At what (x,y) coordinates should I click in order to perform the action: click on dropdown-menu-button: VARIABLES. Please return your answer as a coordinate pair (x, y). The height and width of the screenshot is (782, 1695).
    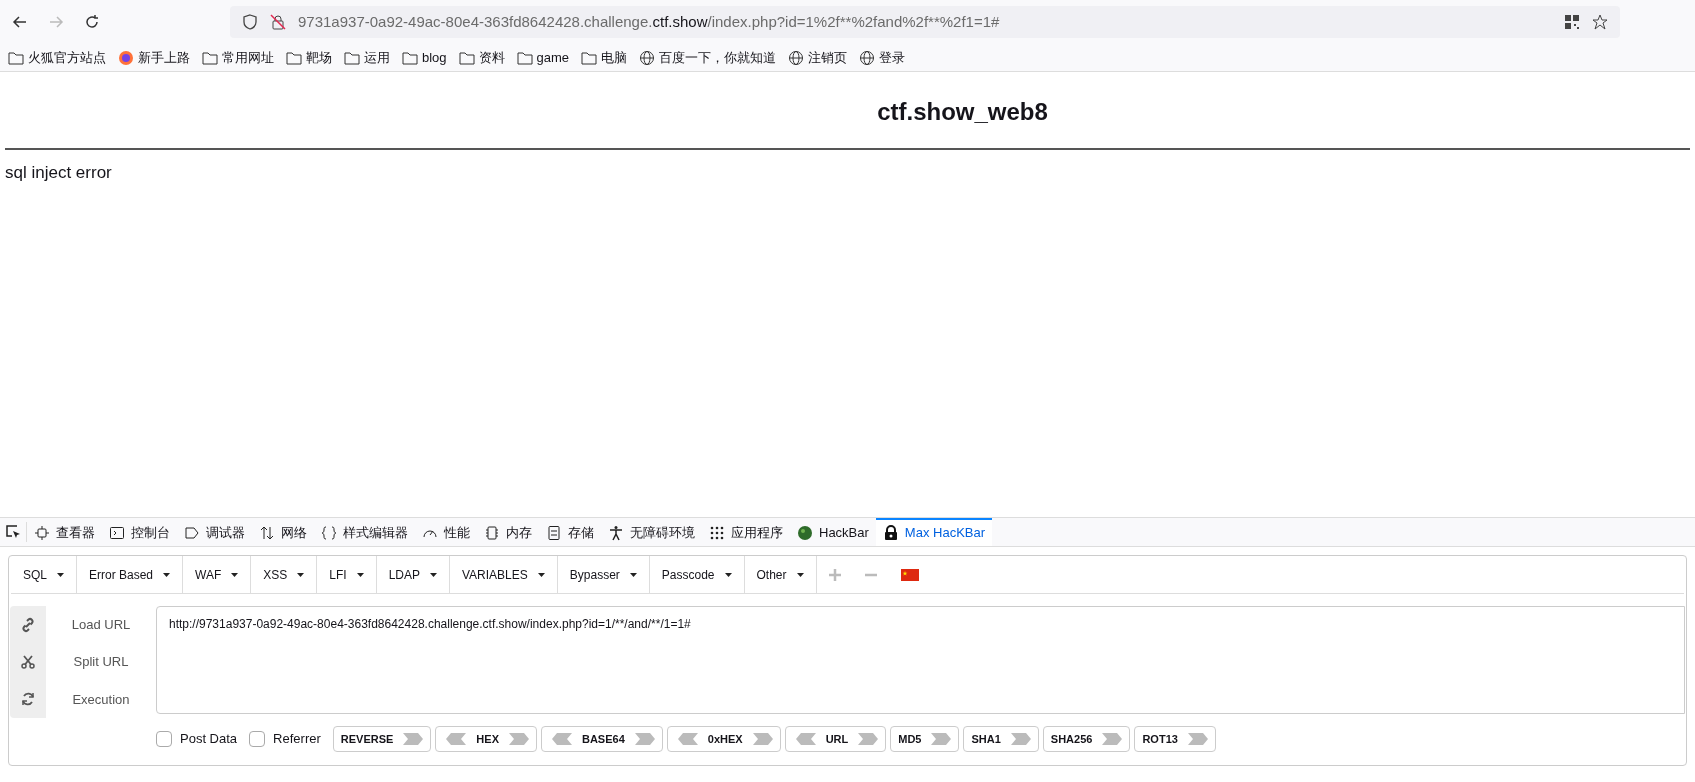
    Looking at the image, I should click on (504, 574).